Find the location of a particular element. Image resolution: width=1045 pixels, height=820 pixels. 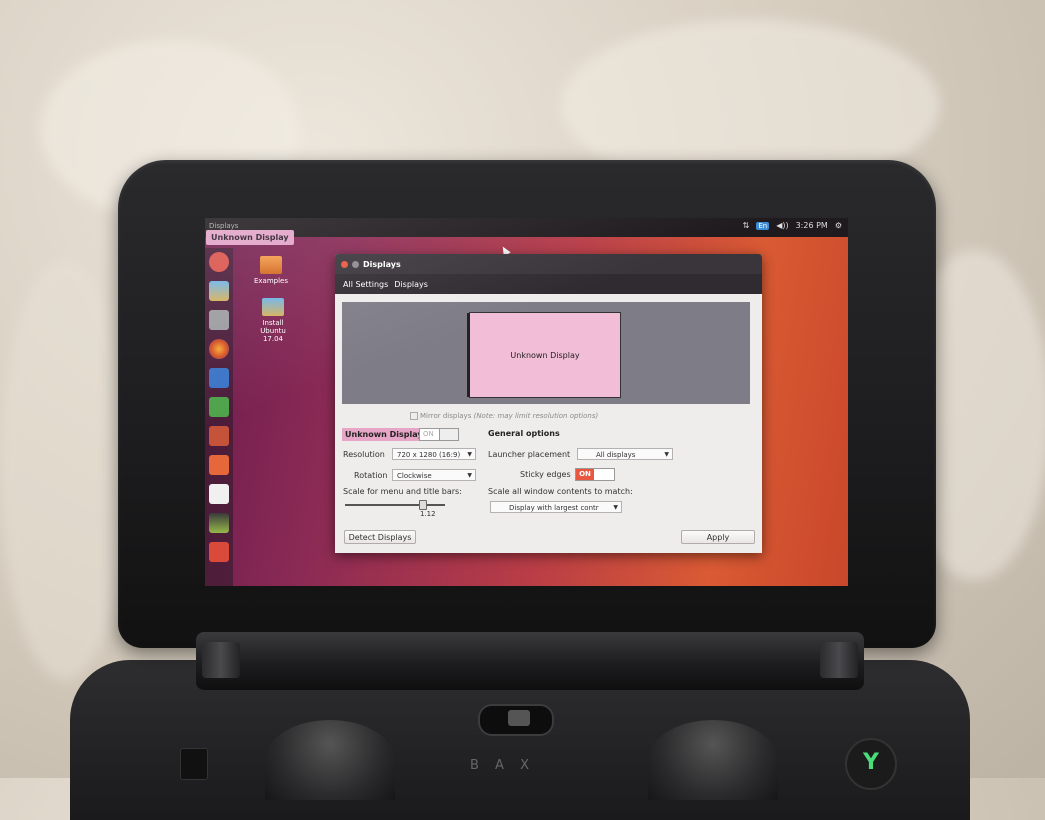

writer-icon is located at coordinates (219, 378).